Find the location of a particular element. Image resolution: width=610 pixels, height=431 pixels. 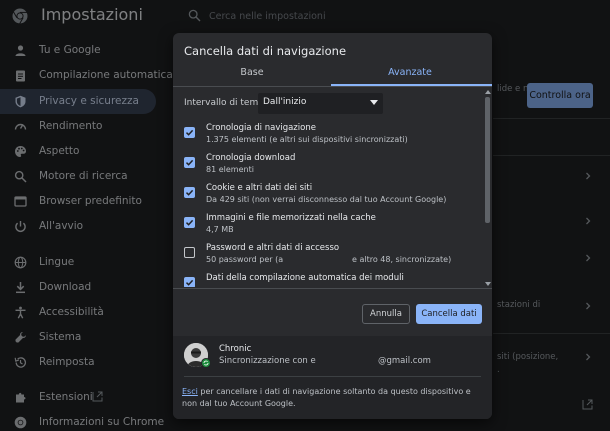

list-scrollbar is located at coordinates (487, 188).